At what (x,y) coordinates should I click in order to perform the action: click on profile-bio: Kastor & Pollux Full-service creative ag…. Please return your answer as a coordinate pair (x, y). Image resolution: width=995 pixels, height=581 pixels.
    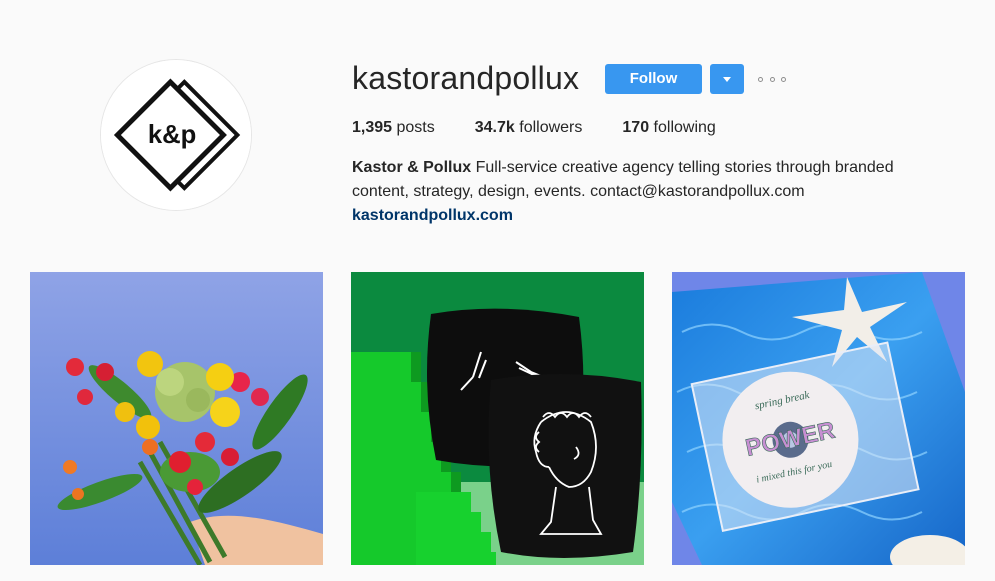
    Looking at the image, I should click on (647, 192).